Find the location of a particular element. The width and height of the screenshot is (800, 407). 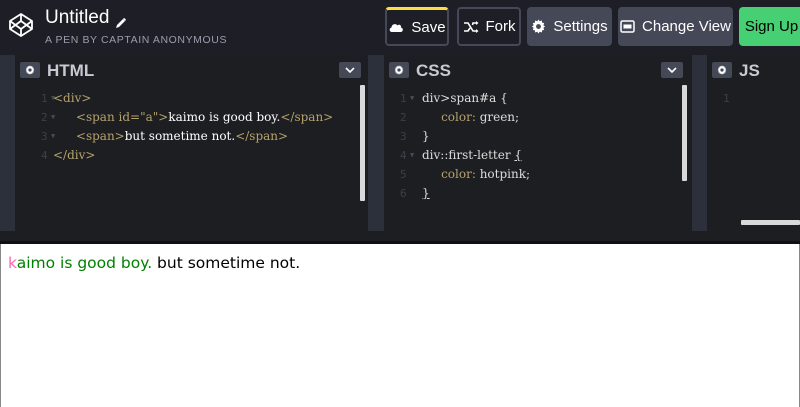

code-line: color: hotpink; is located at coordinates (552, 174).